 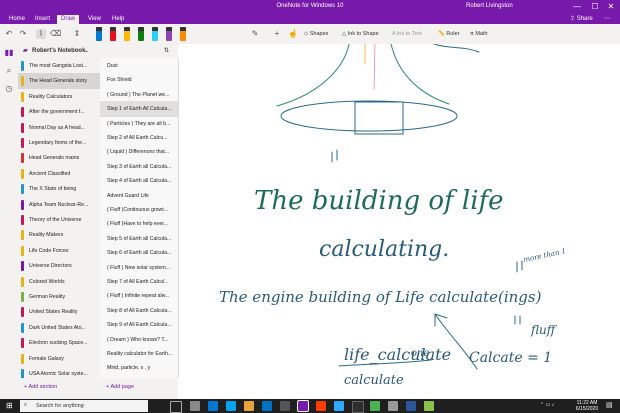 I want to click on photoshop-icon, so click(x=339, y=406).